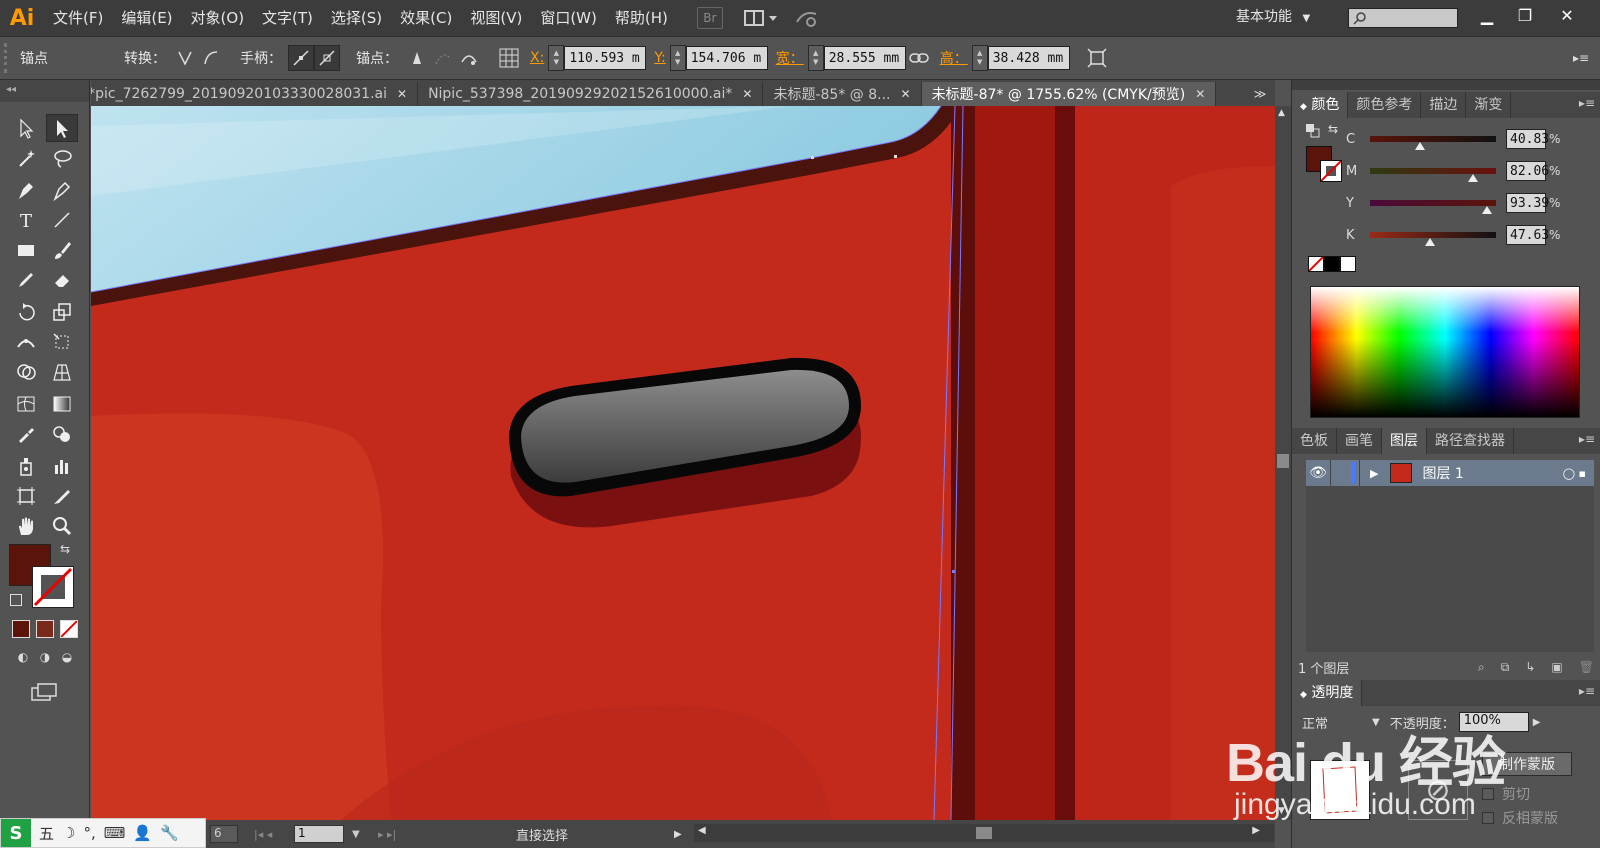 This screenshot has width=1600, height=848. I want to click on layer-name: 图层 1, so click(1442, 473).